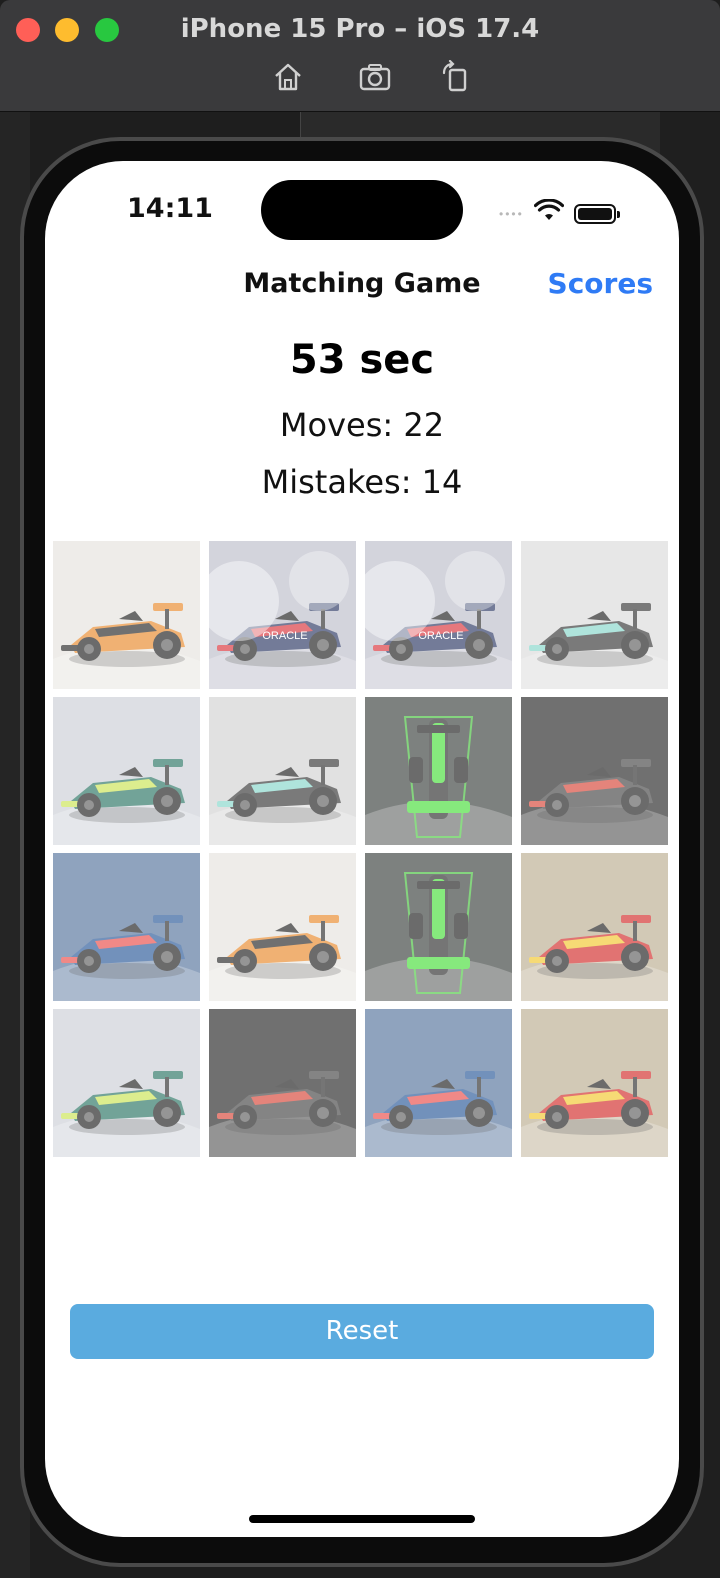 This screenshot has height=1578, width=720. I want to click on dynamic-island, so click(362, 210).